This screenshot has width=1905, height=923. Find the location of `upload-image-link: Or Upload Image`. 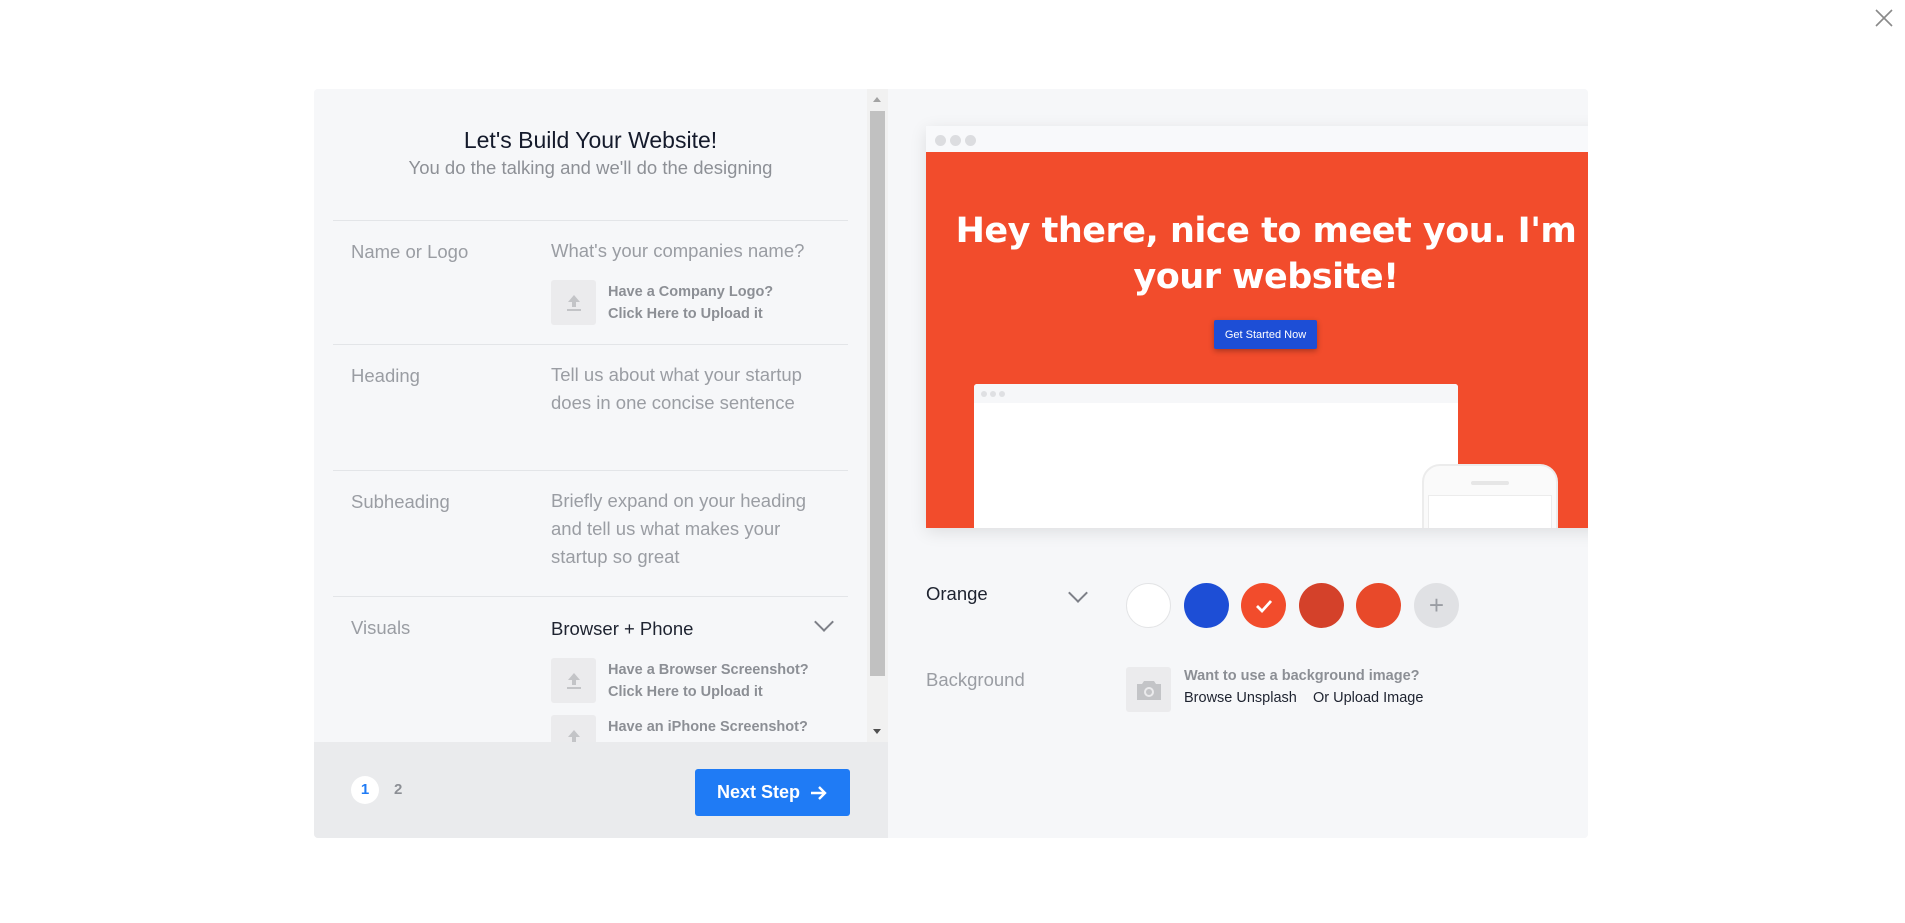

upload-image-link: Or Upload Image is located at coordinates (1368, 698).